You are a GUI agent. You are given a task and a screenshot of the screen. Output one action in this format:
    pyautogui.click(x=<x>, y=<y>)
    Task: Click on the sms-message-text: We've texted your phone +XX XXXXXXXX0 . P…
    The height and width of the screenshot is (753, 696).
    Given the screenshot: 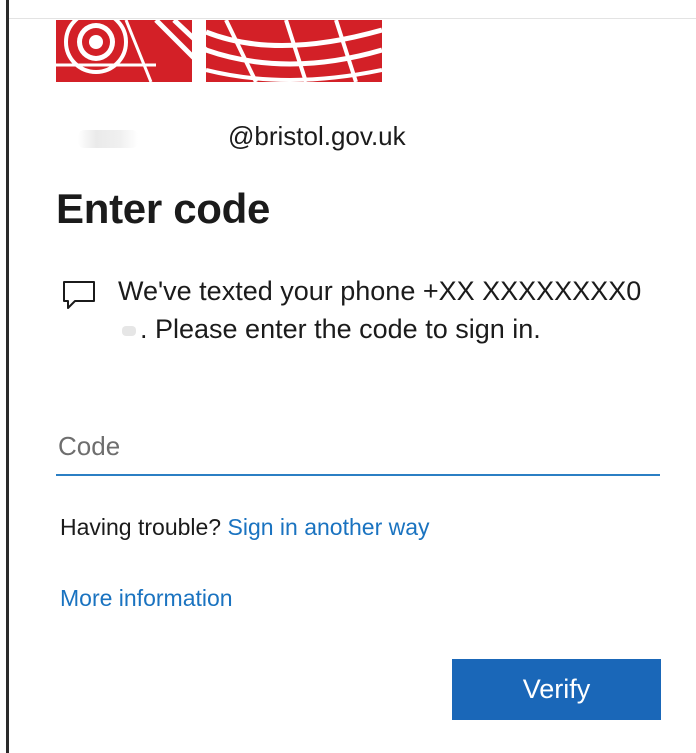 What is the action you would take?
    pyautogui.click(x=388, y=310)
    